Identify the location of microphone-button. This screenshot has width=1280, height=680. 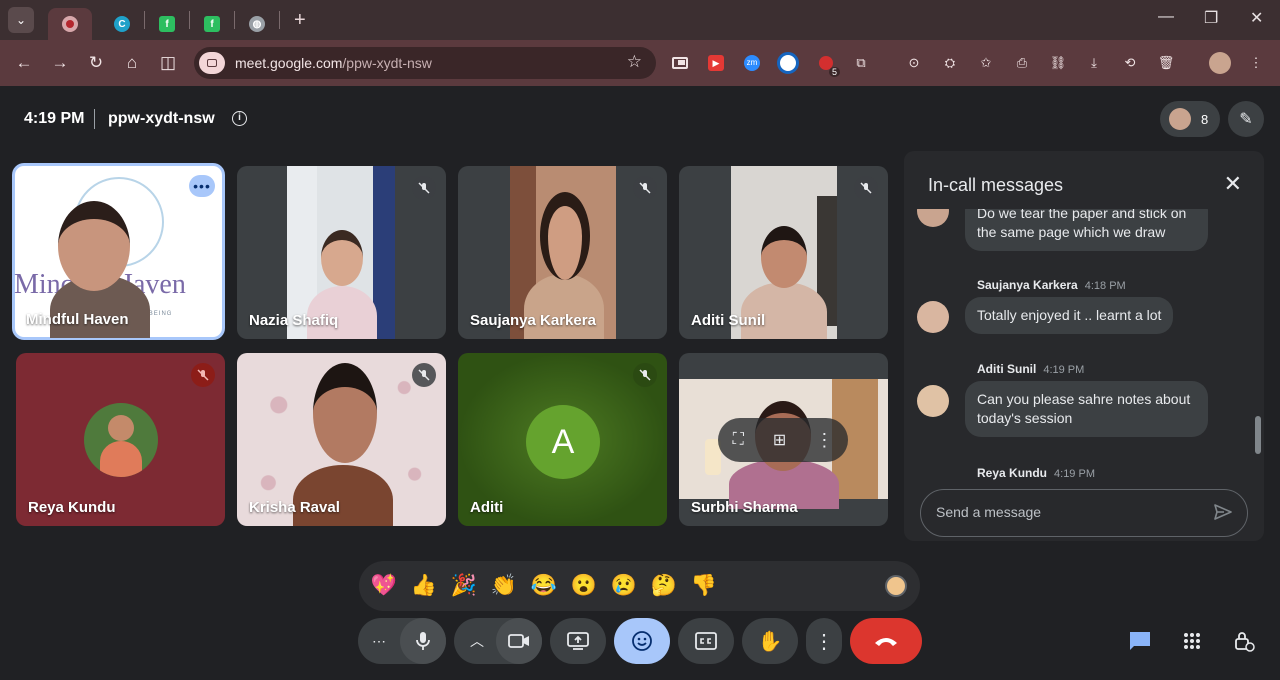
(423, 641).